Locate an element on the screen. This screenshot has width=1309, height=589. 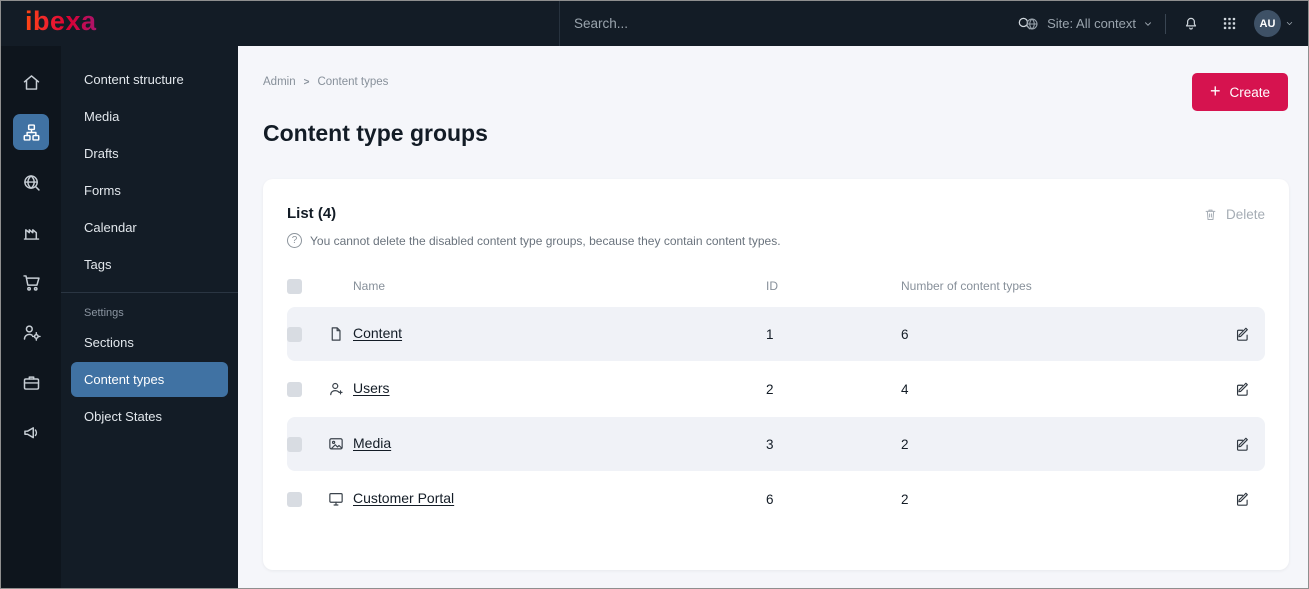
product-catalog-icon is located at coordinates (31, 234).